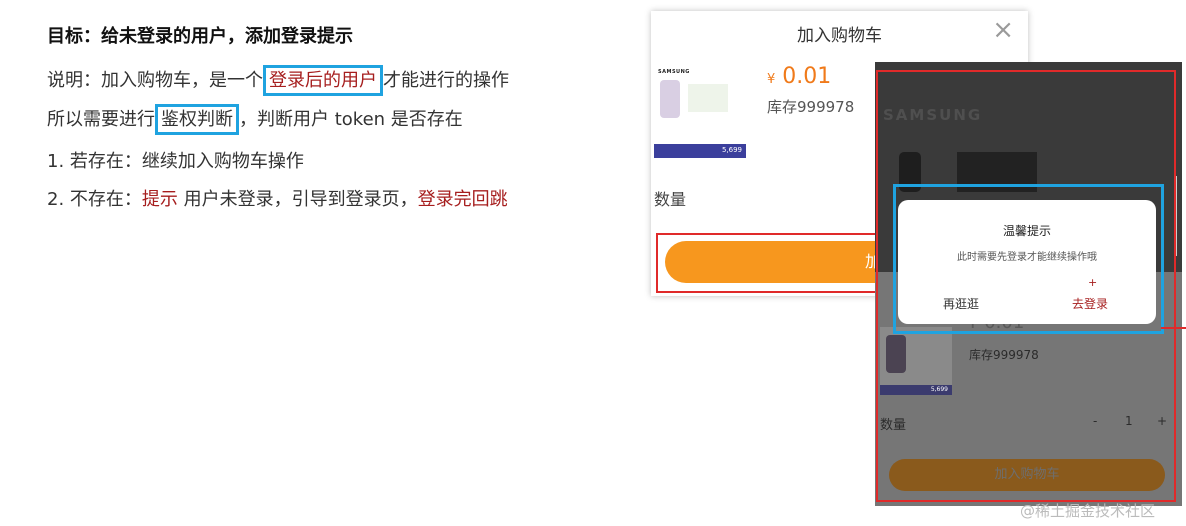  What do you see at coordinates (1003, 30) in the screenshot?
I see `close-icon: ×` at bounding box center [1003, 30].